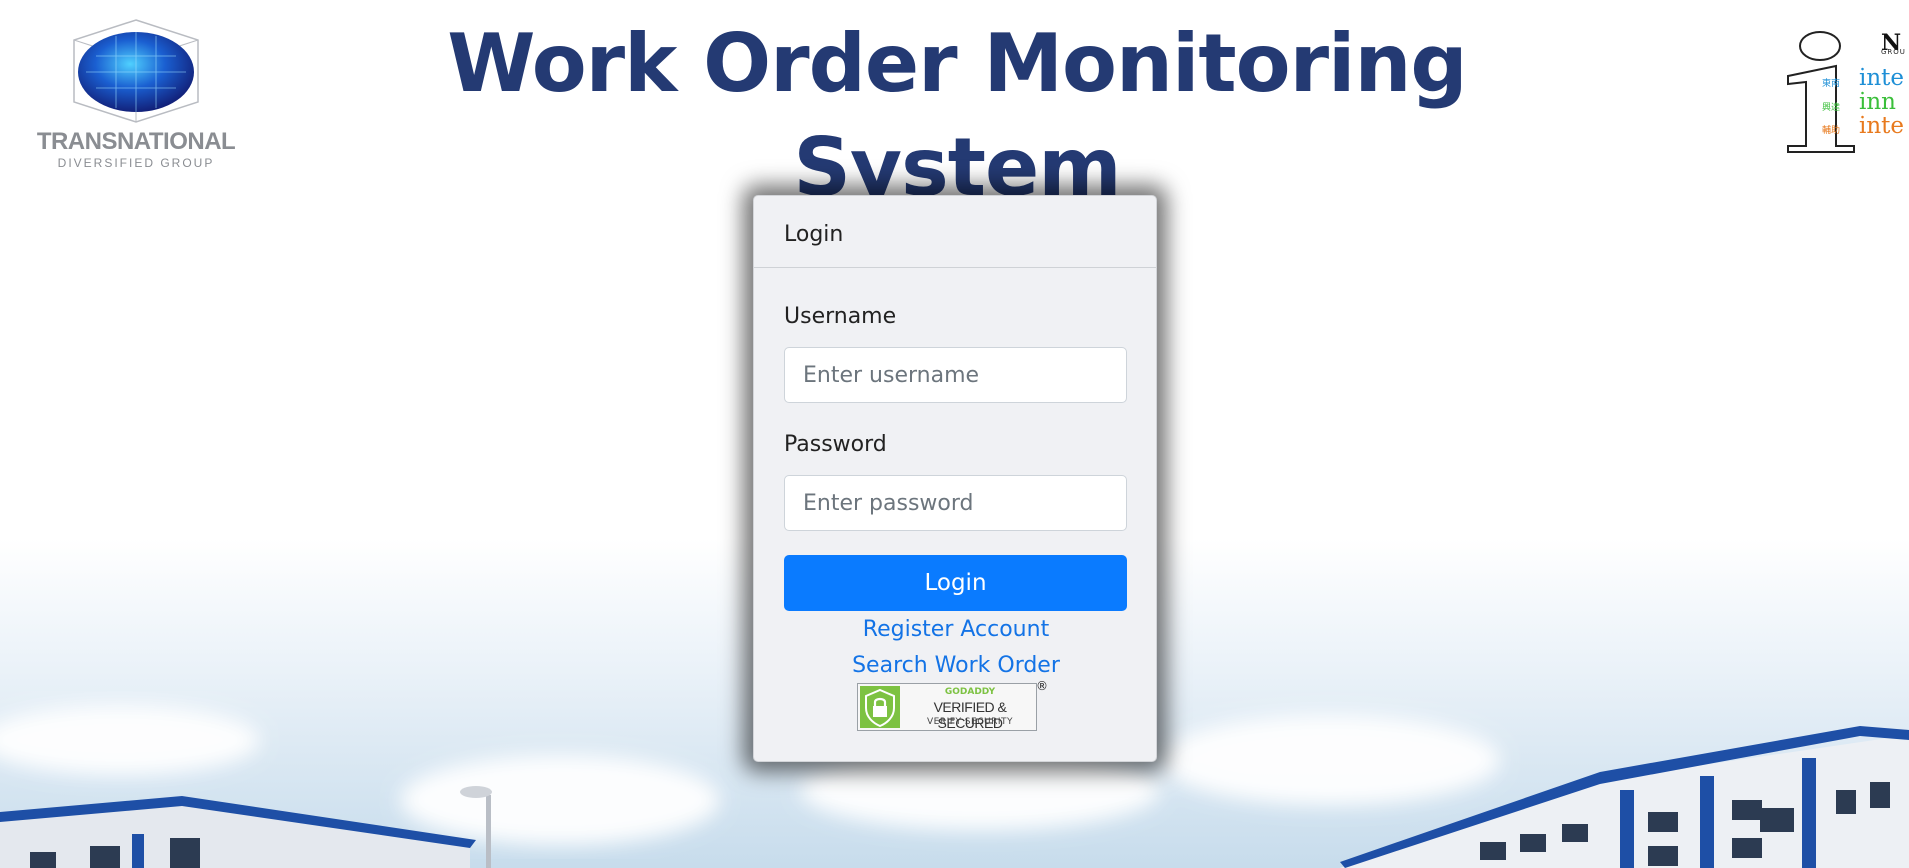 The width and height of the screenshot is (1909, 868). Describe the element at coordinates (880, 707) in the screenshot. I see `padlock-icon` at that location.